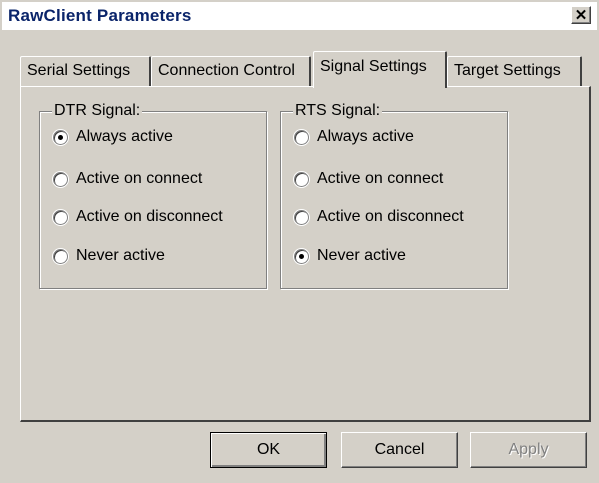 This screenshot has width=599, height=483. I want to click on tab-serial-settings: Serial Settings, so click(85, 71).